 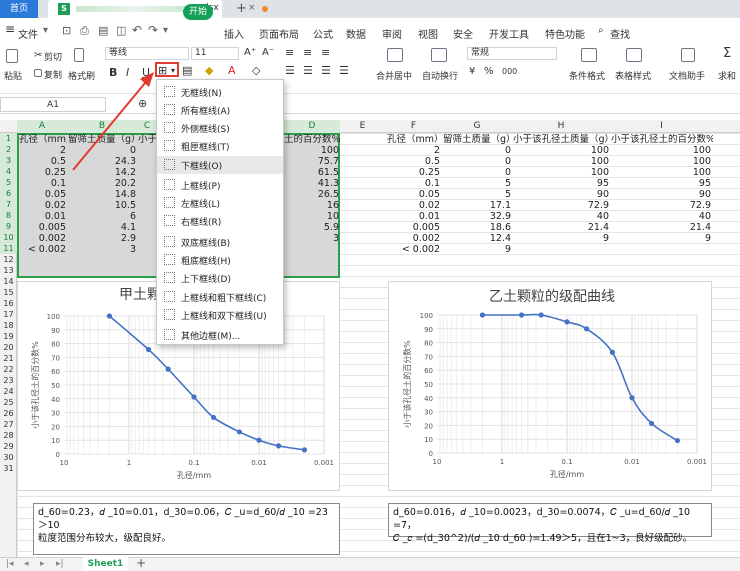 I want to click on annotation-arrow, so click(x=113, y=121).